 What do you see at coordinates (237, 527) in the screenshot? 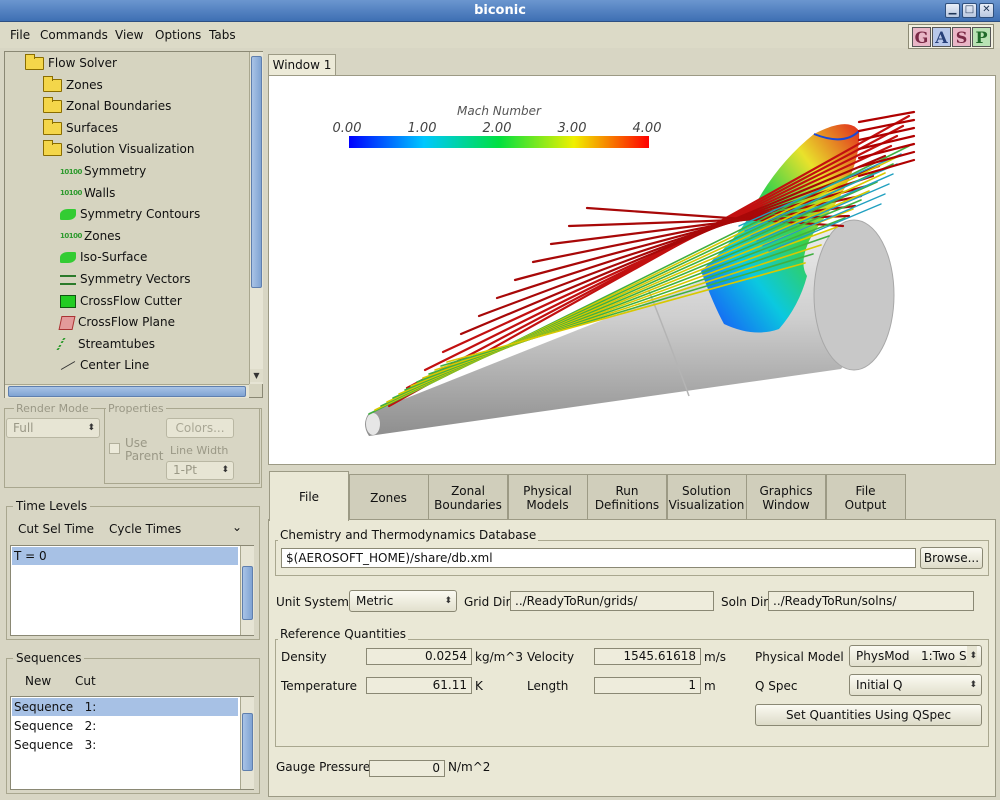
I see `chevron-down-icon: ⌄` at bounding box center [237, 527].